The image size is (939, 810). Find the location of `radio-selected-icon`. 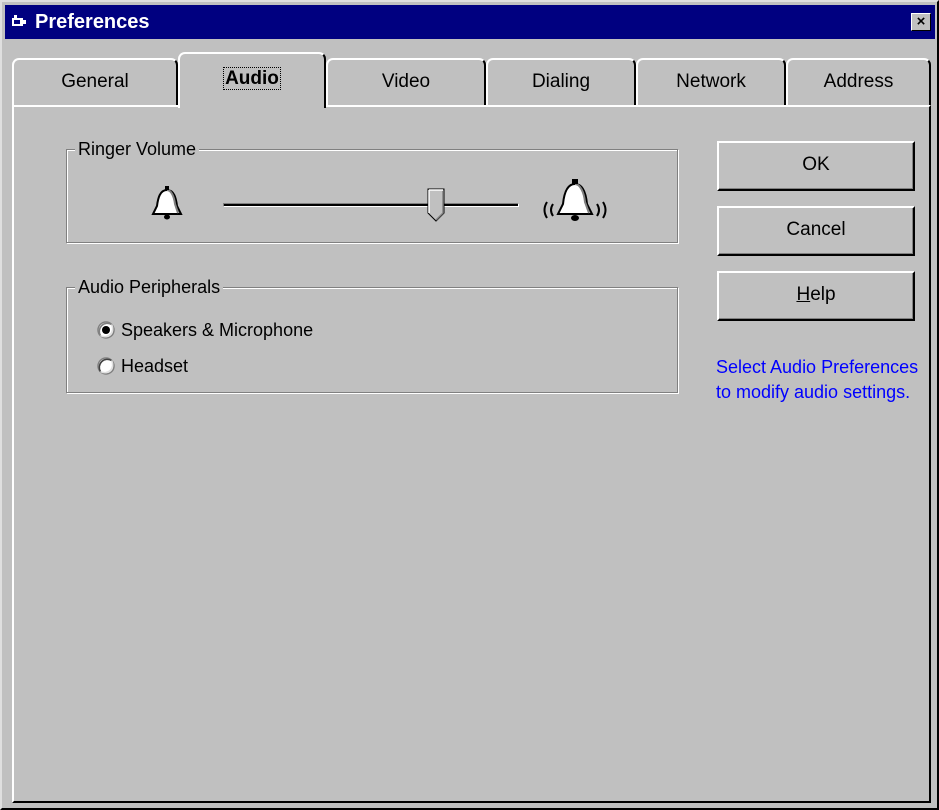

radio-selected-icon is located at coordinates (106, 330).